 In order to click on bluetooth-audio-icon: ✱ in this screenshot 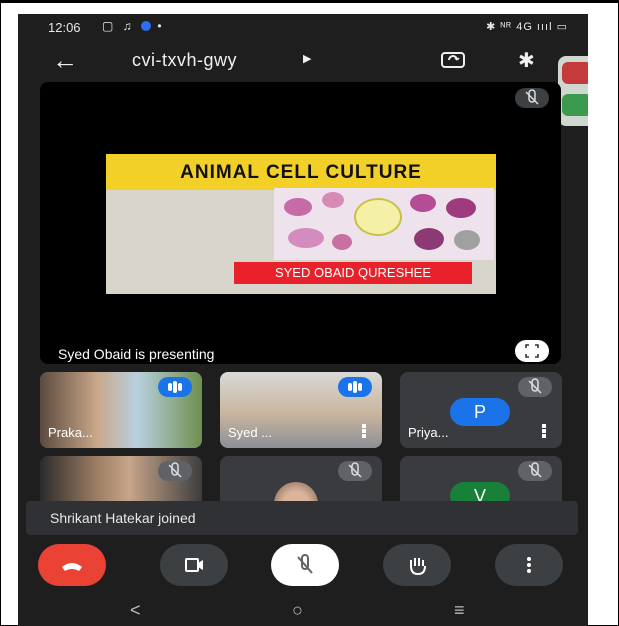, I will do `click(526, 60)`.